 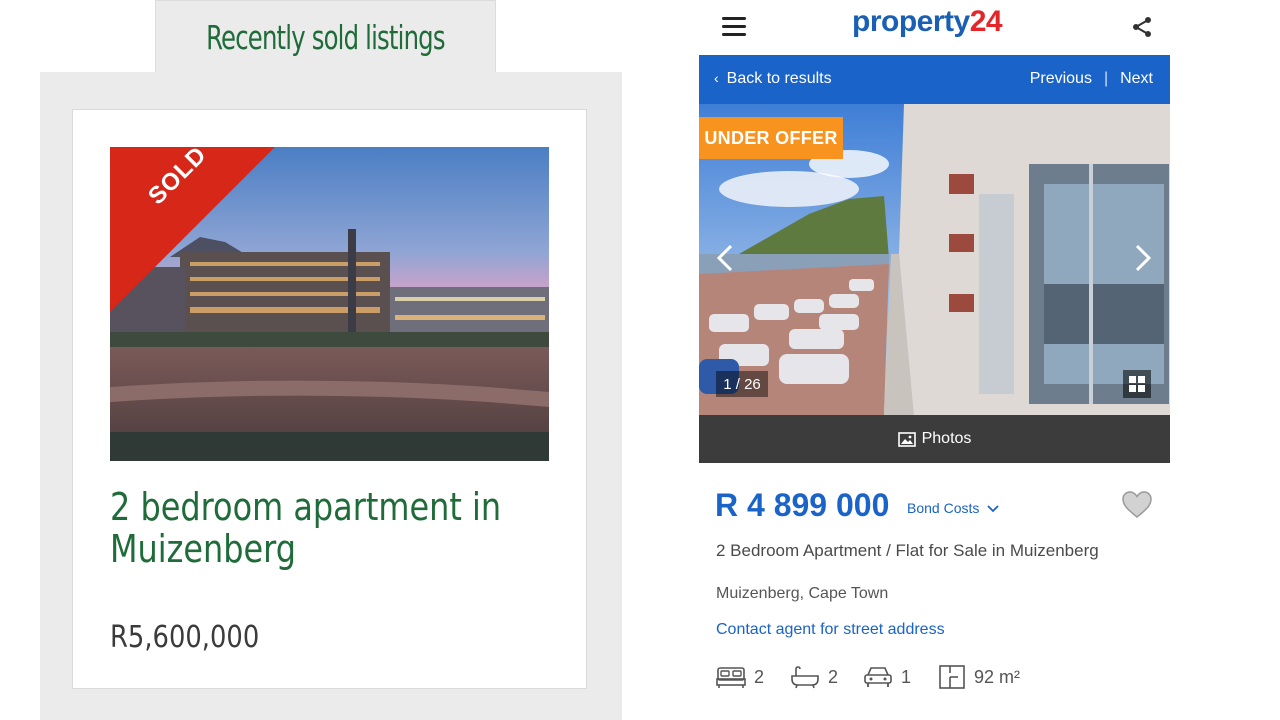 I want to click on photos-button: Photos, so click(x=934, y=439).